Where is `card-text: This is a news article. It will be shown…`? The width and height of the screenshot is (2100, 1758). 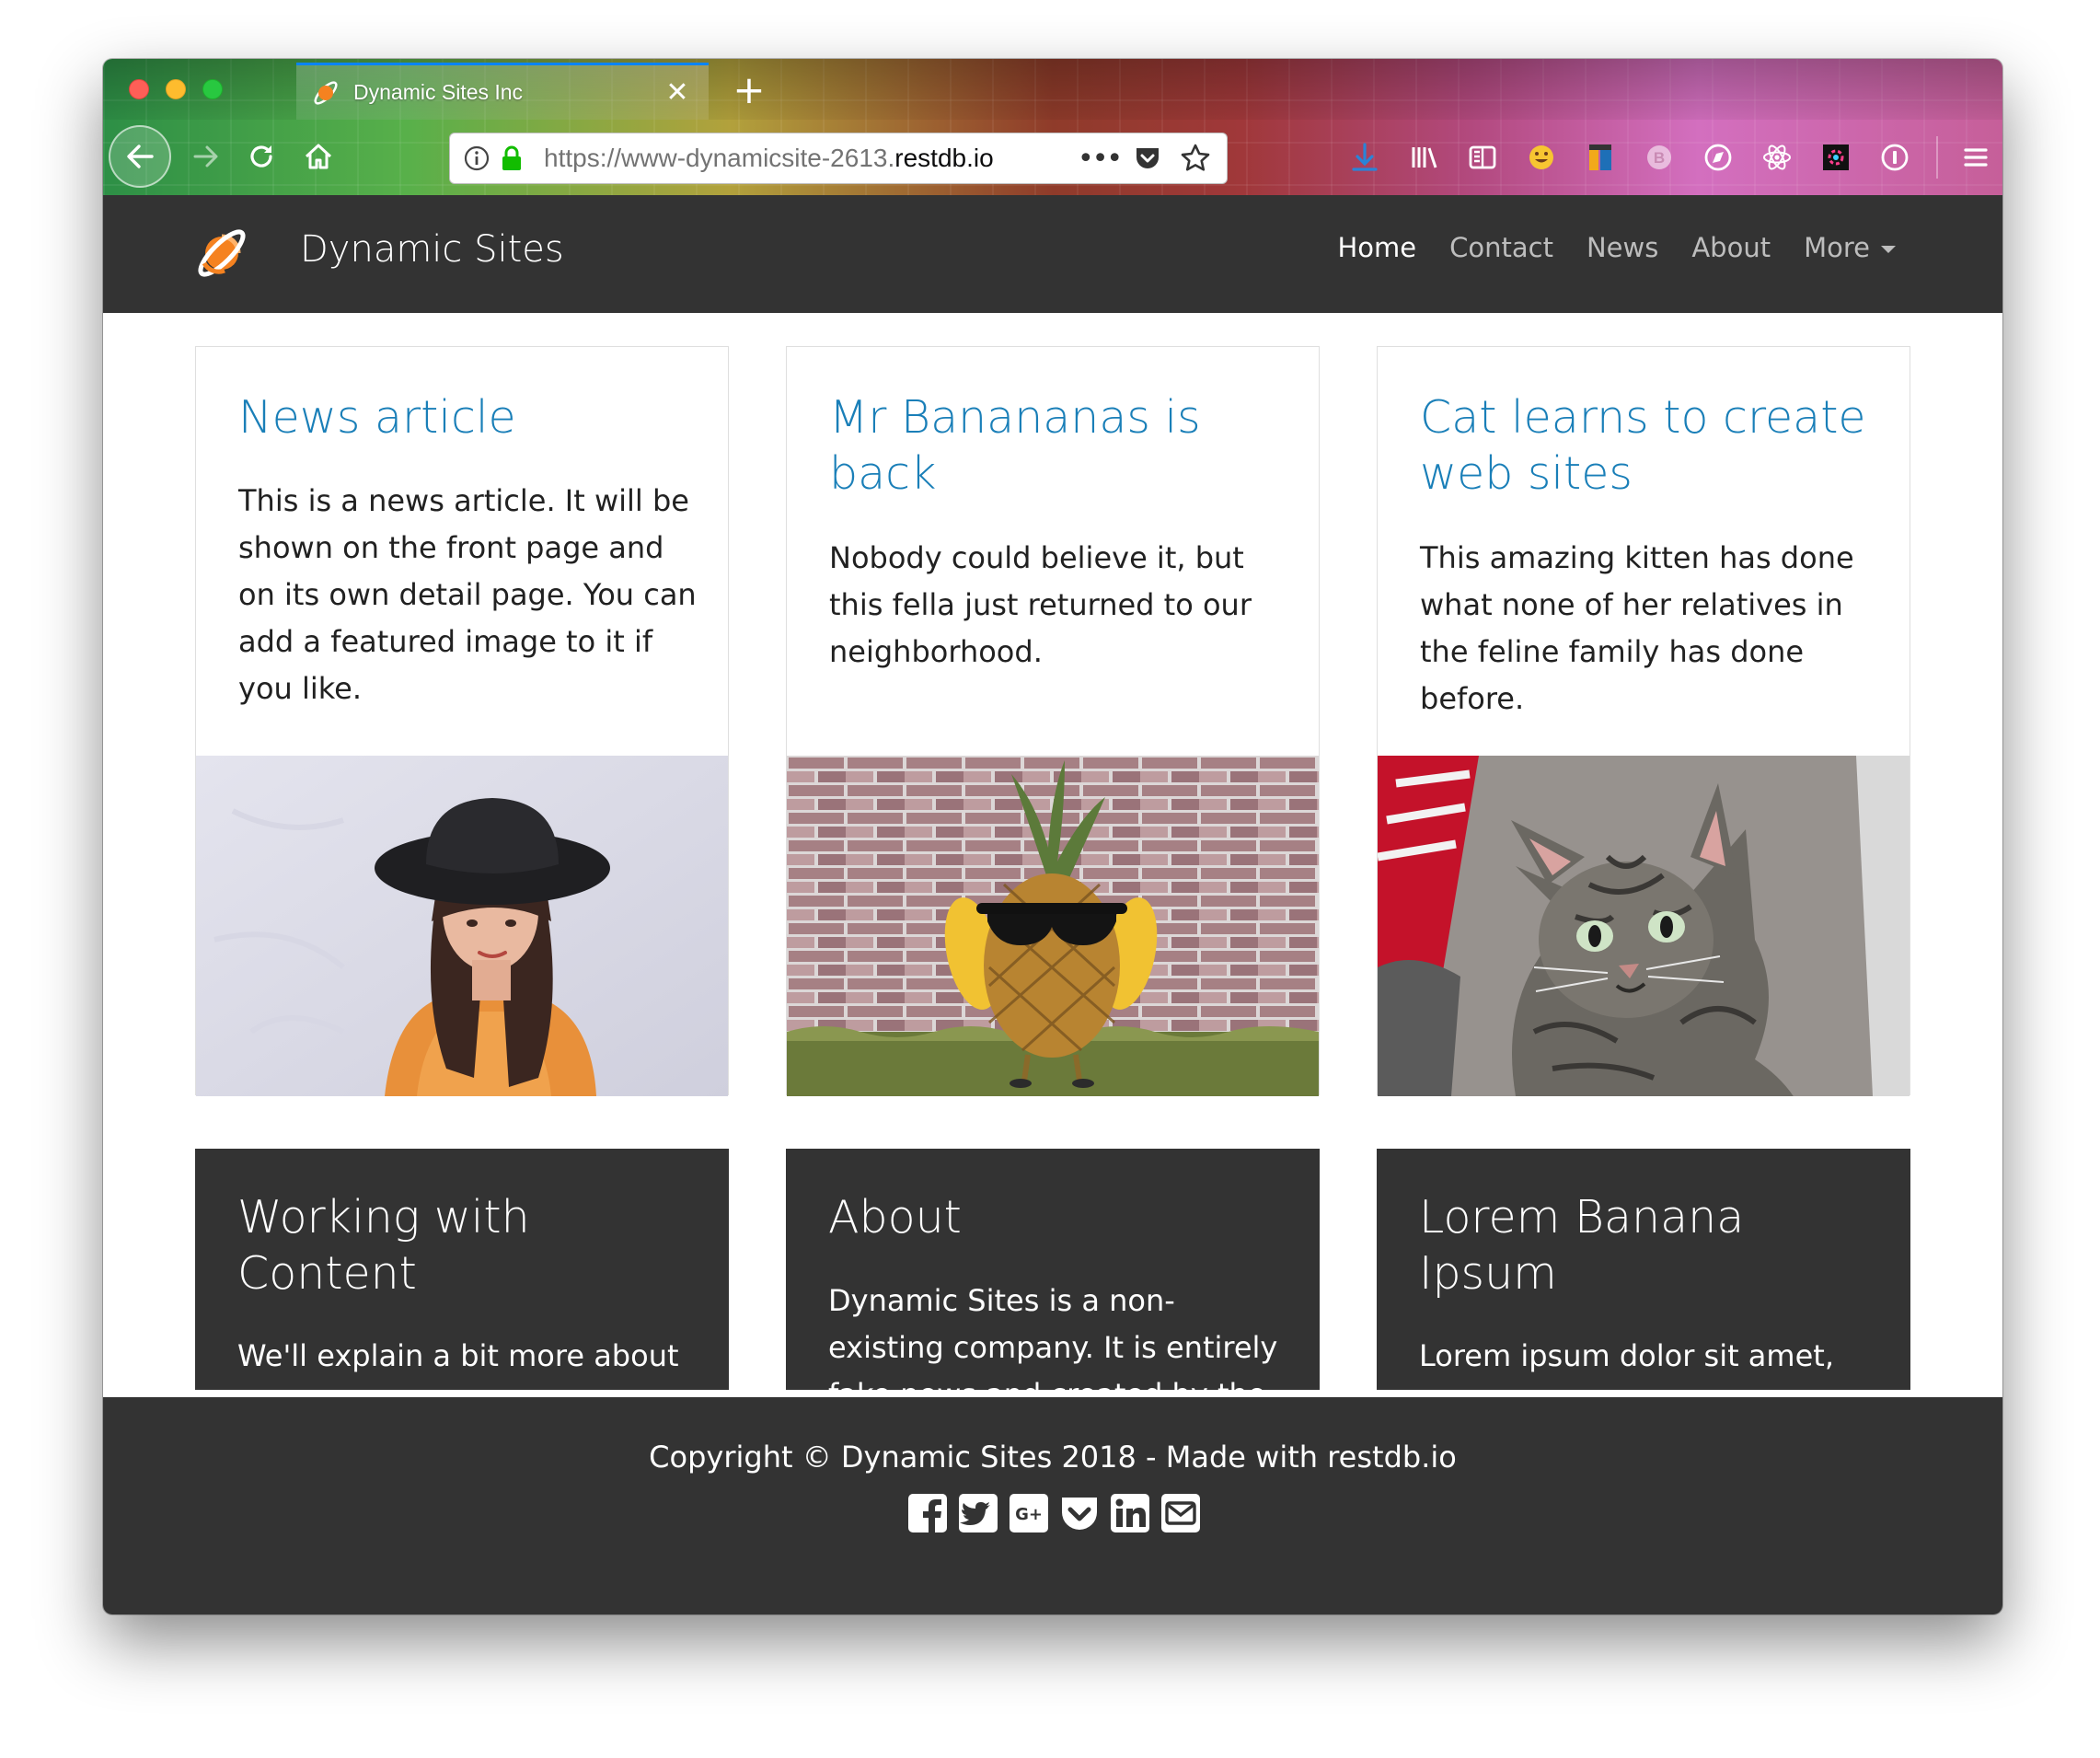
card-text: This is a news article. It will be shown… is located at coordinates (467, 595).